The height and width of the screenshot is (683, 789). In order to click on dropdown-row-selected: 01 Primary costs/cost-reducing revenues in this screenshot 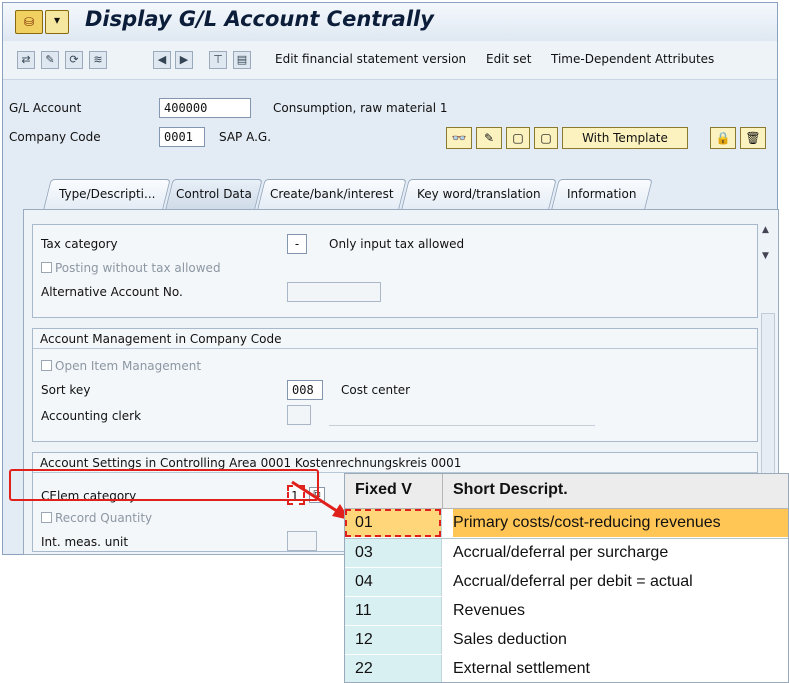, I will do `click(566, 523)`.